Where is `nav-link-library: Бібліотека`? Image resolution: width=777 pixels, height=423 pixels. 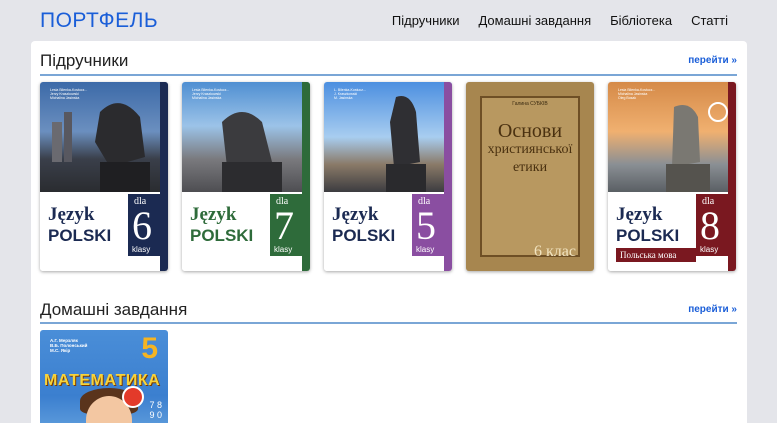
nav-link-library: Бібліотека is located at coordinates (641, 20).